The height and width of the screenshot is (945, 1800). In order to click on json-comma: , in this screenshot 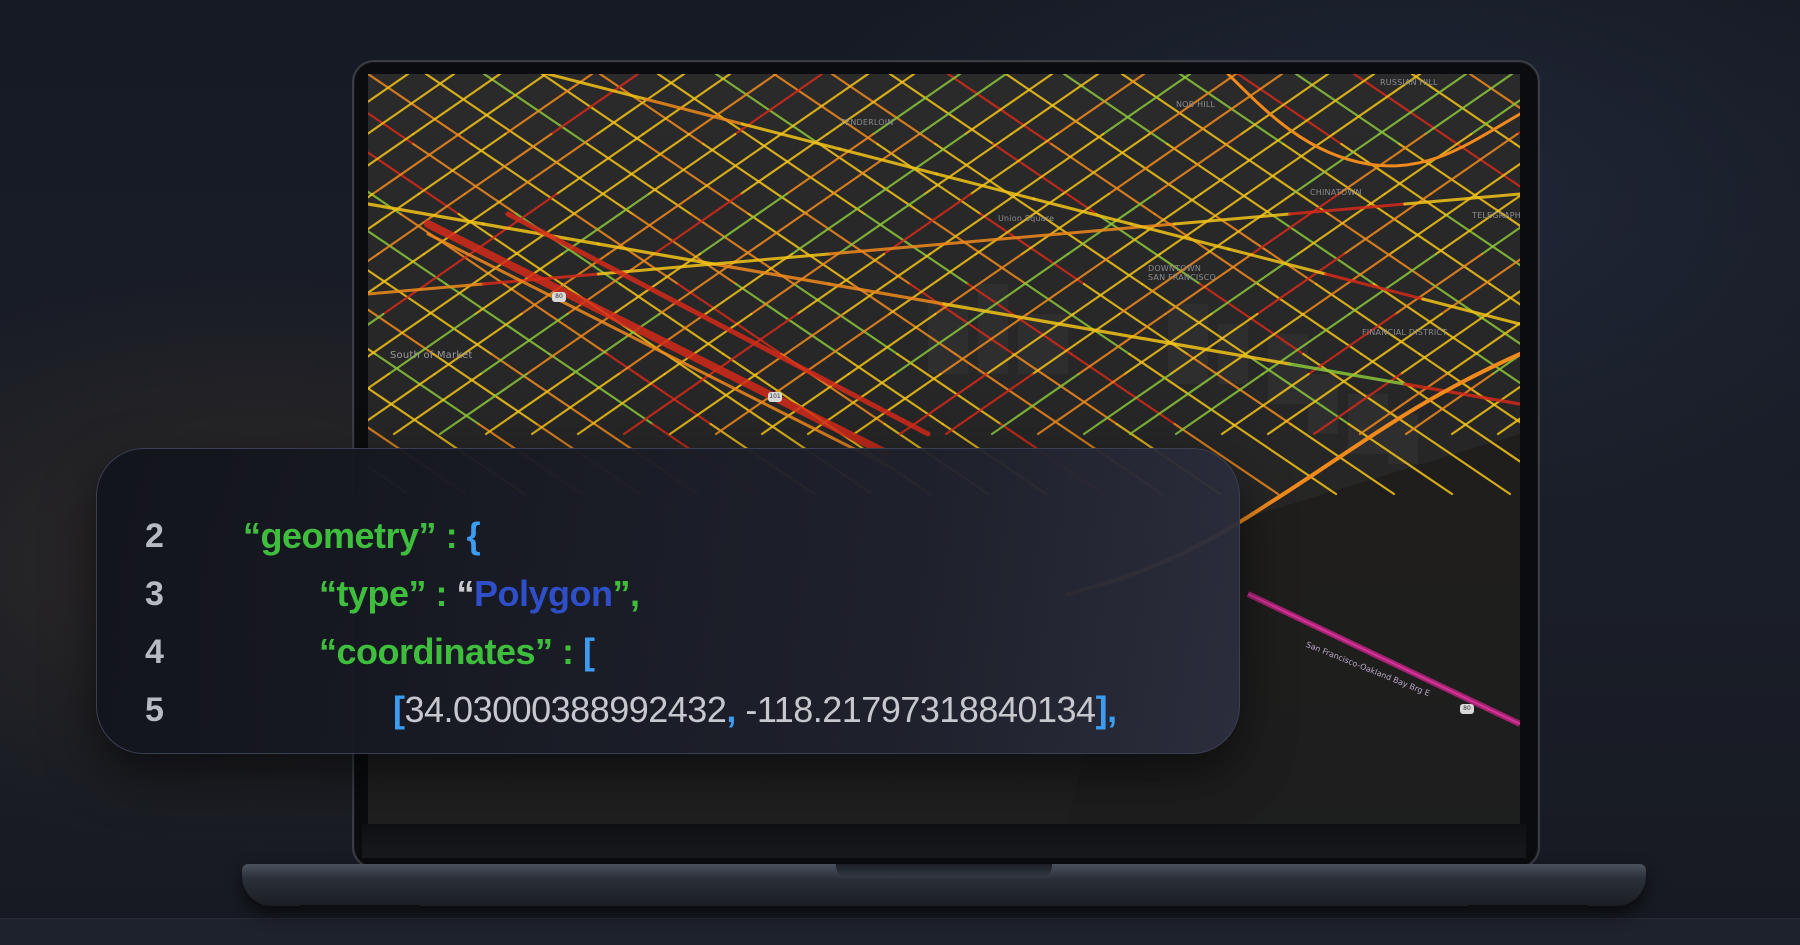, I will do `click(731, 709)`.